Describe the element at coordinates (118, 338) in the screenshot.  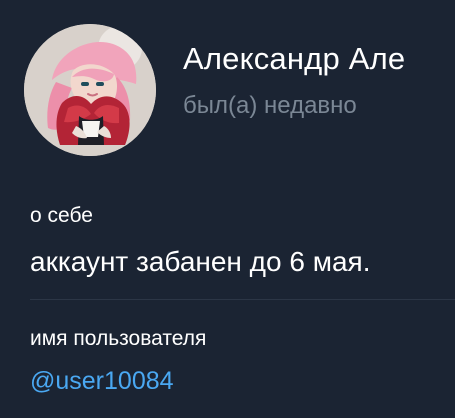
I see `username-label: имя пользователя` at that location.